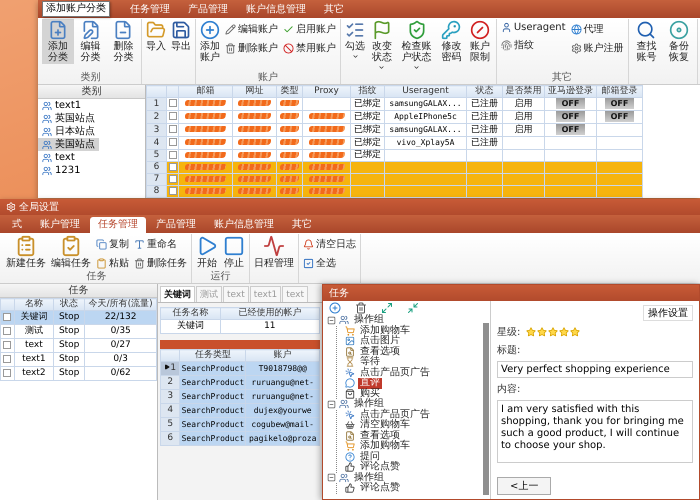 Image resolution: width=700 pixels, height=500 pixels. Describe the element at coordinates (413, 308) in the screenshot. I see `collapse-icon` at that location.